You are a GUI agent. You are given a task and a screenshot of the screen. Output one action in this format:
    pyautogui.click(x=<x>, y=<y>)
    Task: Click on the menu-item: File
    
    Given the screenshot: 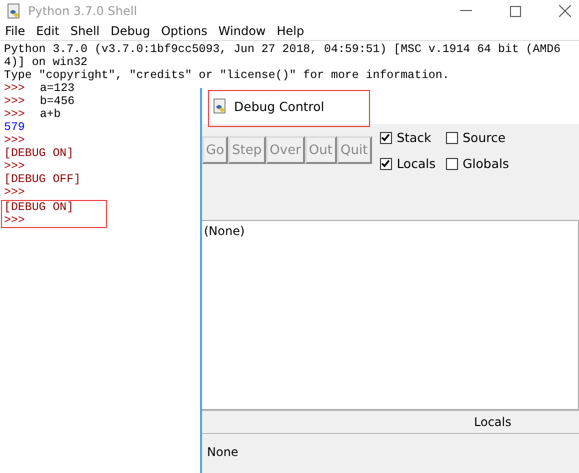 What is the action you would take?
    pyautogui.click(x=15, y=31)
    